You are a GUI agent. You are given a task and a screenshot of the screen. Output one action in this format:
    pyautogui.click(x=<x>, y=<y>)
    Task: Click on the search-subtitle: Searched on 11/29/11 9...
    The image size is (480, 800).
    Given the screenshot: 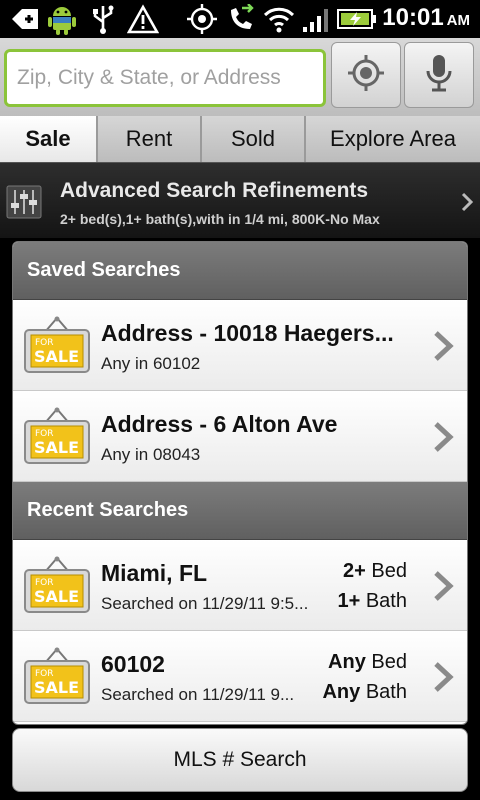 What is the action you would take?
    pyautogui.click(x=198, y=694)
    